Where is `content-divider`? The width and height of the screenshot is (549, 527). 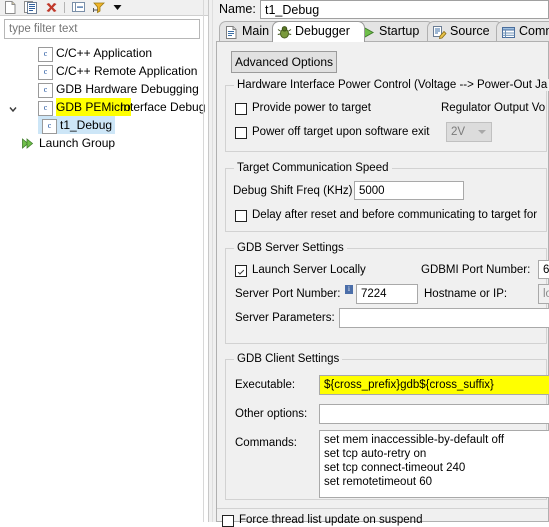
content-divider is located at coordinates (382, 508).